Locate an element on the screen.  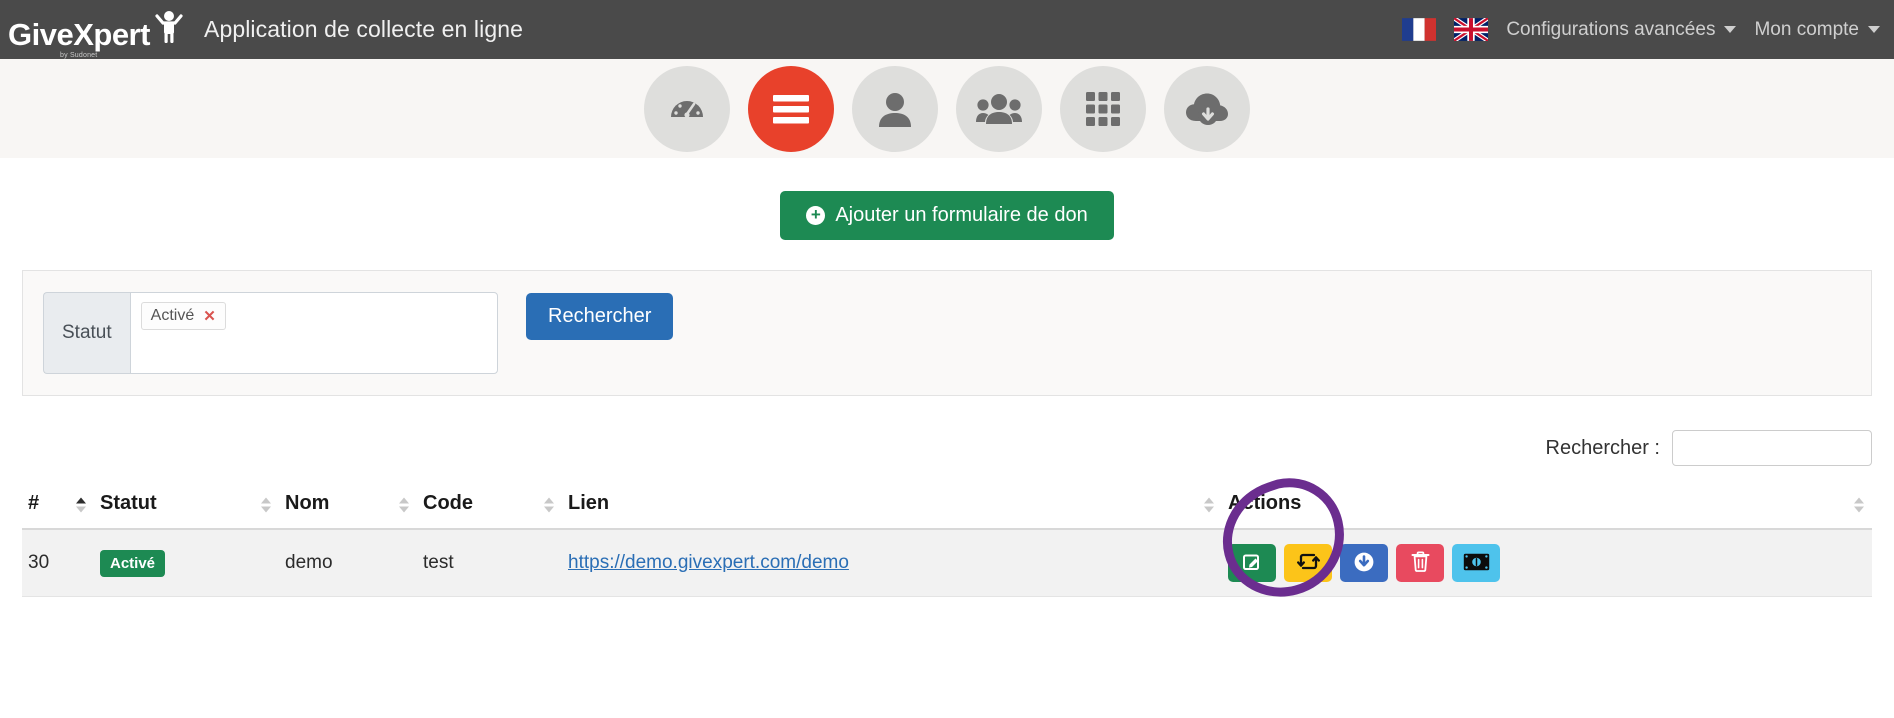
nav-advanced-config: Configurations avancées is located at coordinates (1621, 29).